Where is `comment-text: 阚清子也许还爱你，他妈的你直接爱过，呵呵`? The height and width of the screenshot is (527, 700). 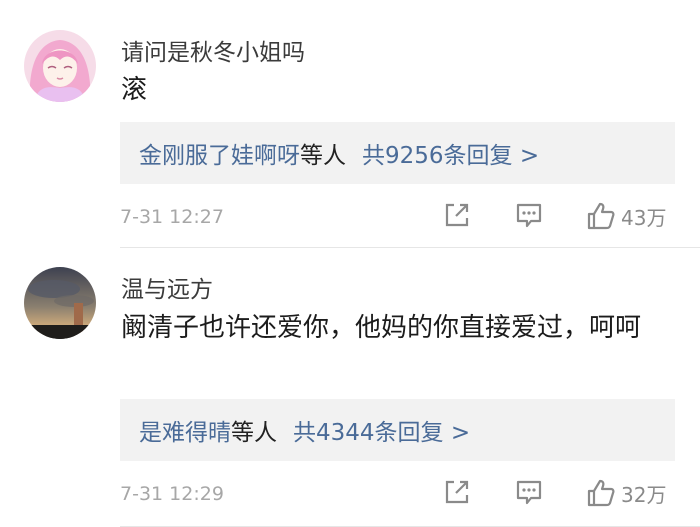 comment-text: 阚清子也许还爱你，他妈的你直接爱过，呵呵 is located at coordinates (381, 328).